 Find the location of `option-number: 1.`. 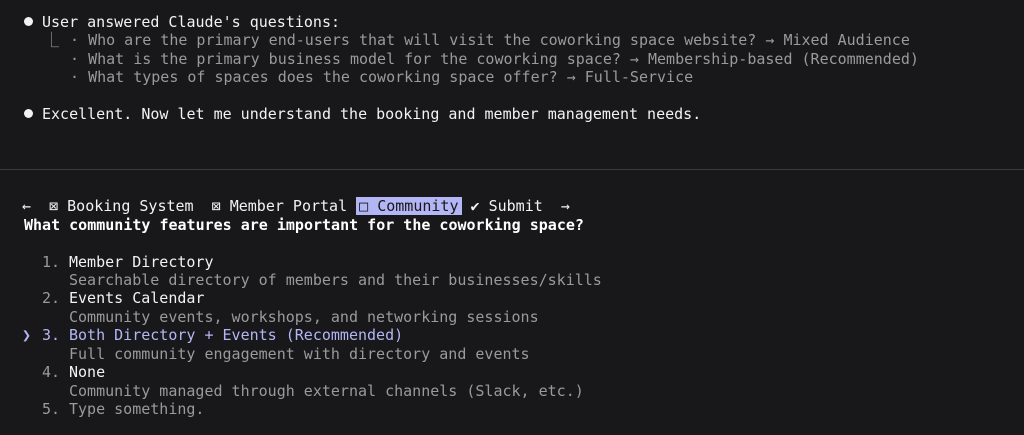

option-number: 1. is located at coordinates (51, 262).